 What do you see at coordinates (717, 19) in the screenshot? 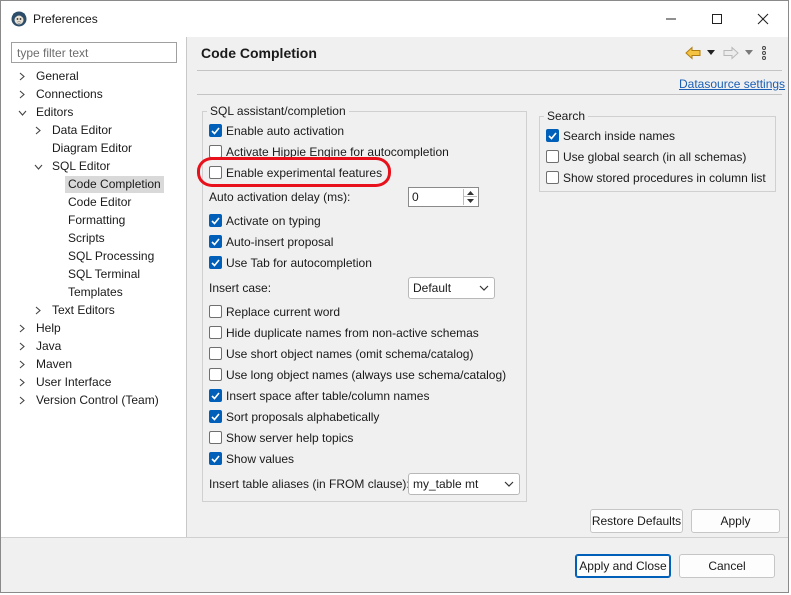
I see `maximize-button` at bounding box center [717, 19].